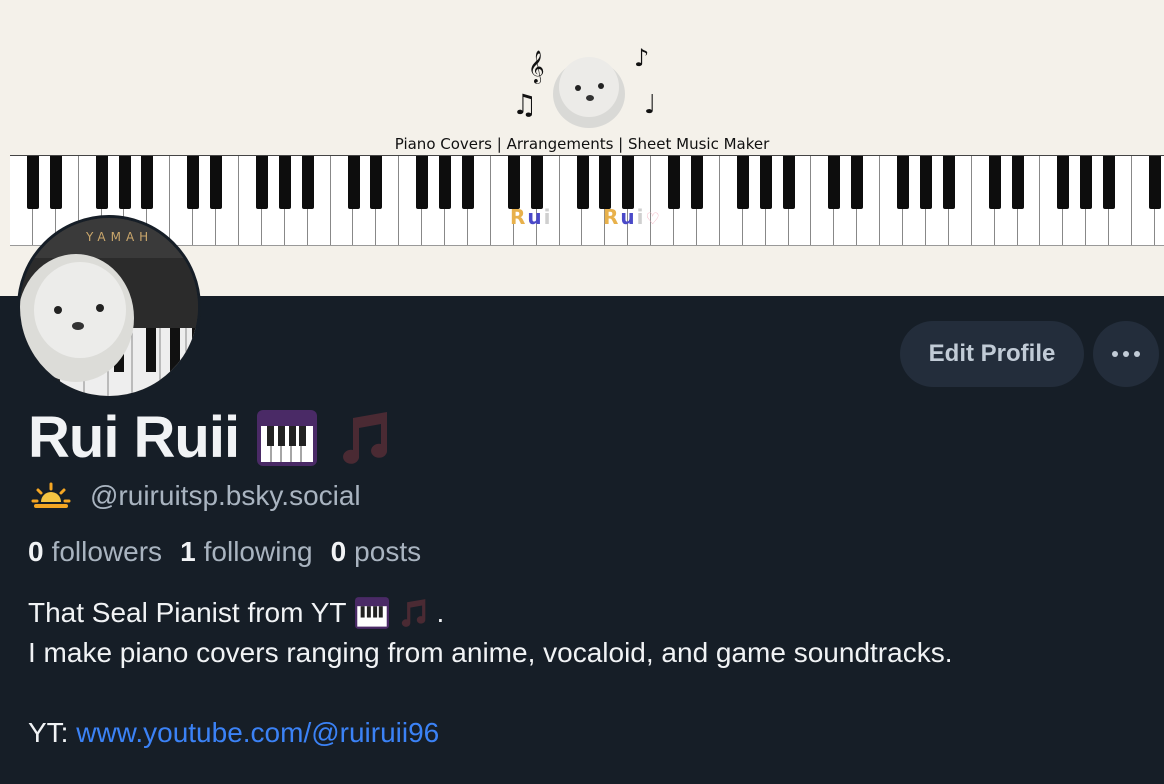  What do you see at coordinates (525, 104) in the screenshot?
I see `beamed-notes-icon: ♫` at bounding box center [525, 104].